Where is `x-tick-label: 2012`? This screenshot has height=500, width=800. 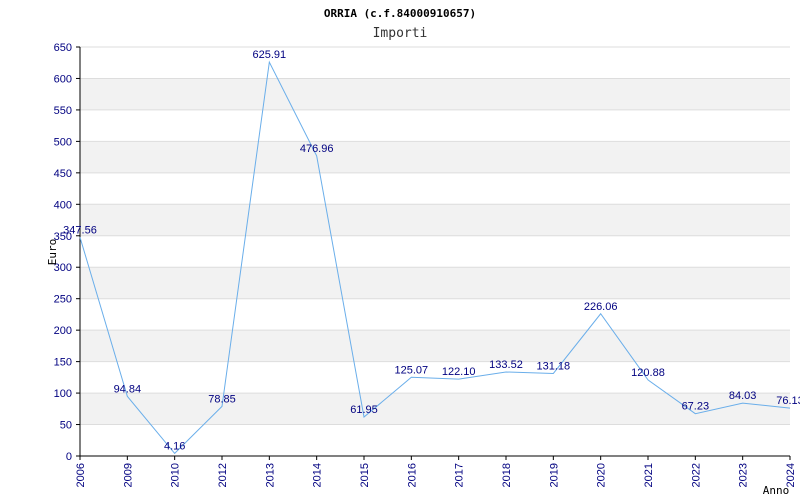
x-tick-label: 2012 is located at coordinates (223, 475).